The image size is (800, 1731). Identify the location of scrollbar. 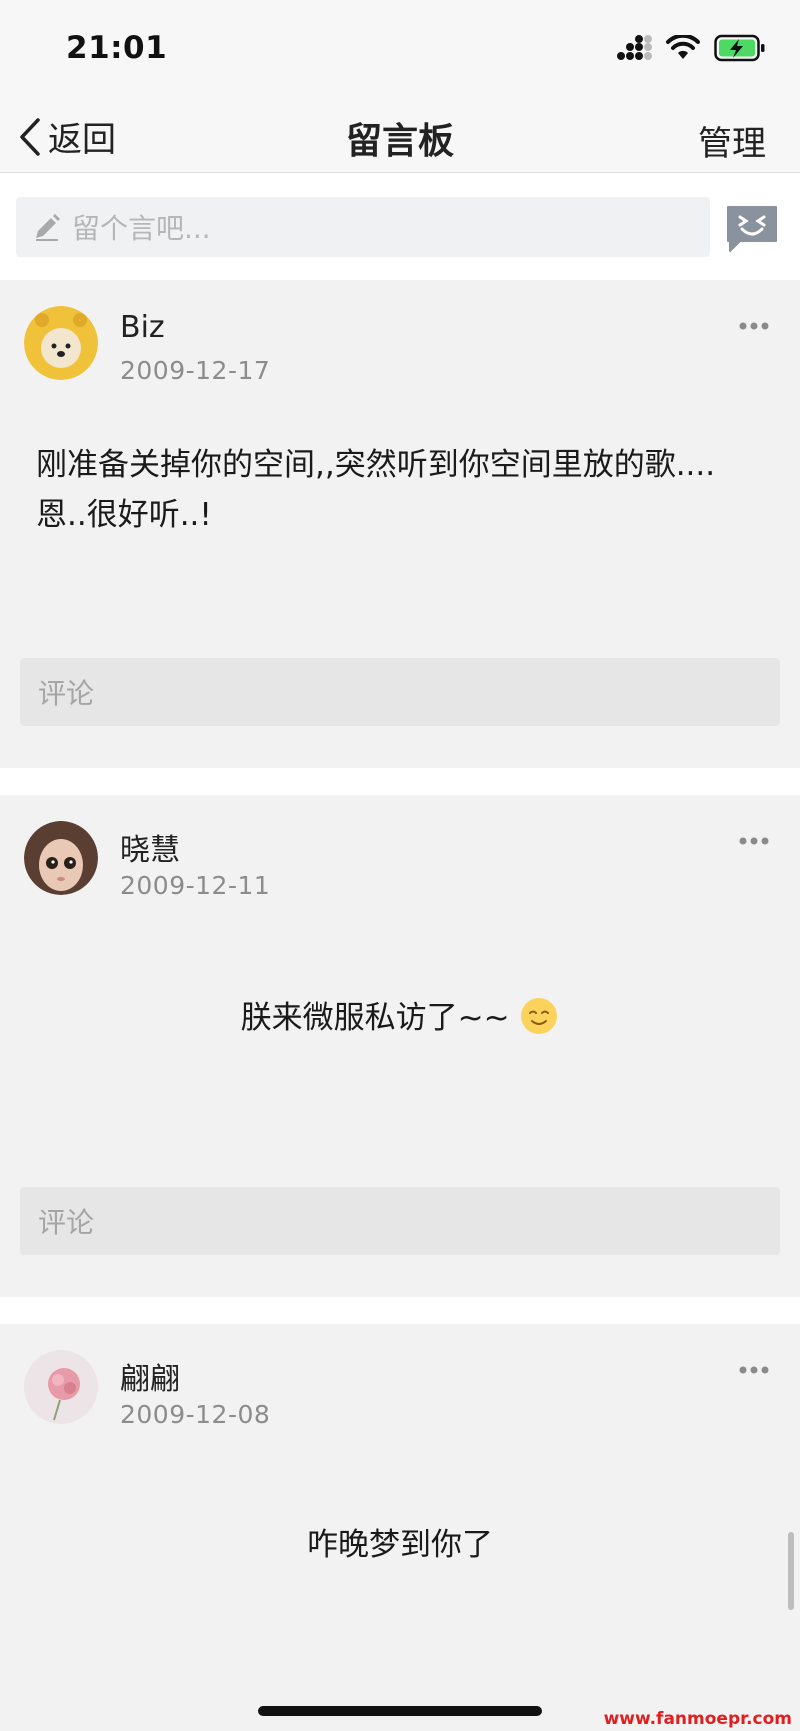
(791, 1571).